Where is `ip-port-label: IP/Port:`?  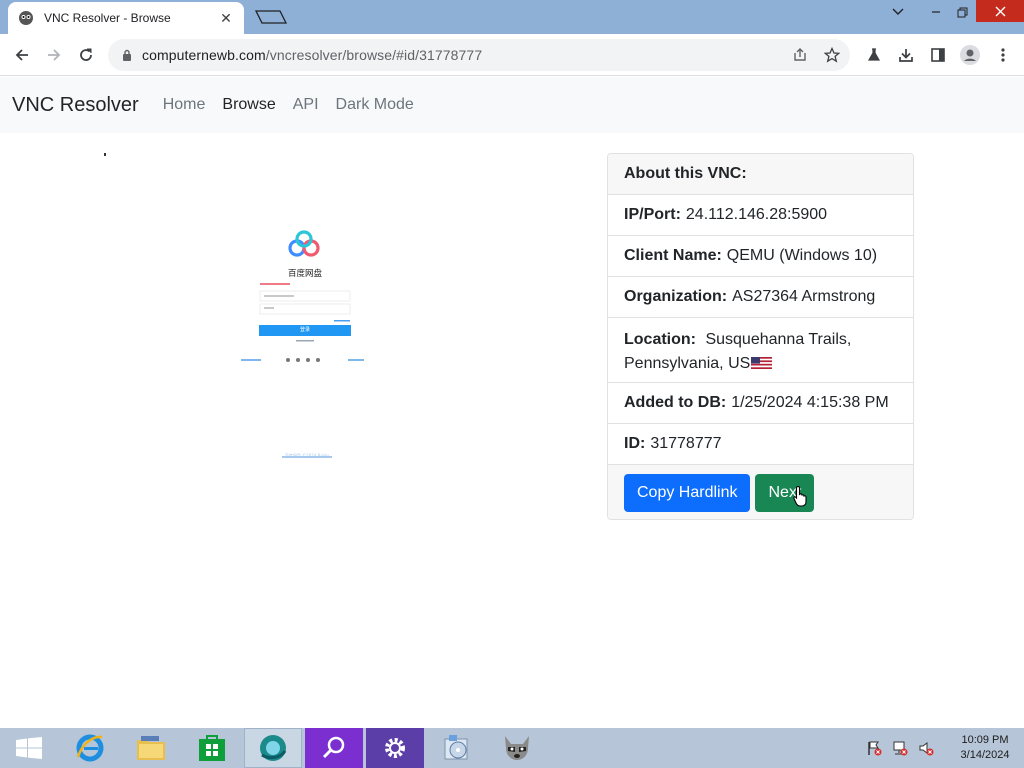 ip-port-label: IP/Port: is located at coordinates (652, 214).